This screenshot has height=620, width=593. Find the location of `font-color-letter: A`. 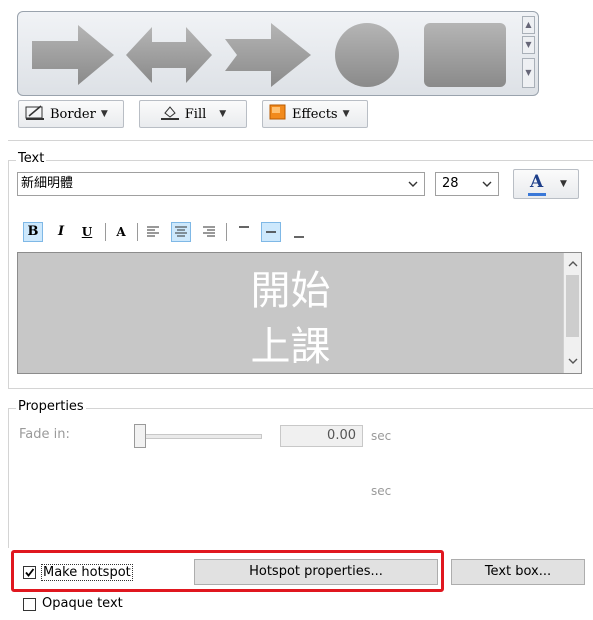

font-color-letter: A is located at coordinates (537, 182).